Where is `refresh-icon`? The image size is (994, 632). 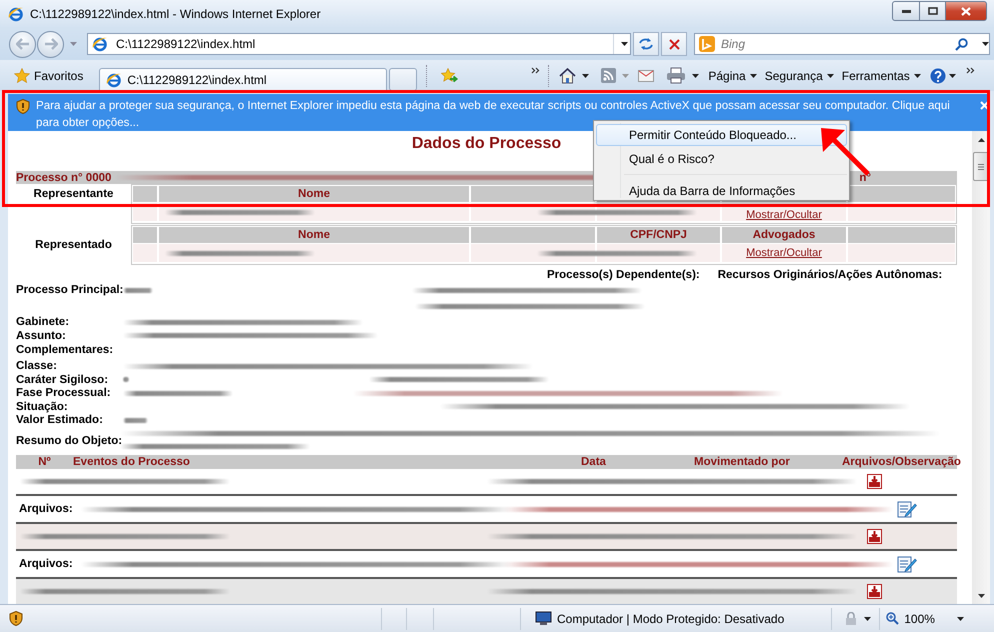
refresh-icon is located at coordinates (646, 44).